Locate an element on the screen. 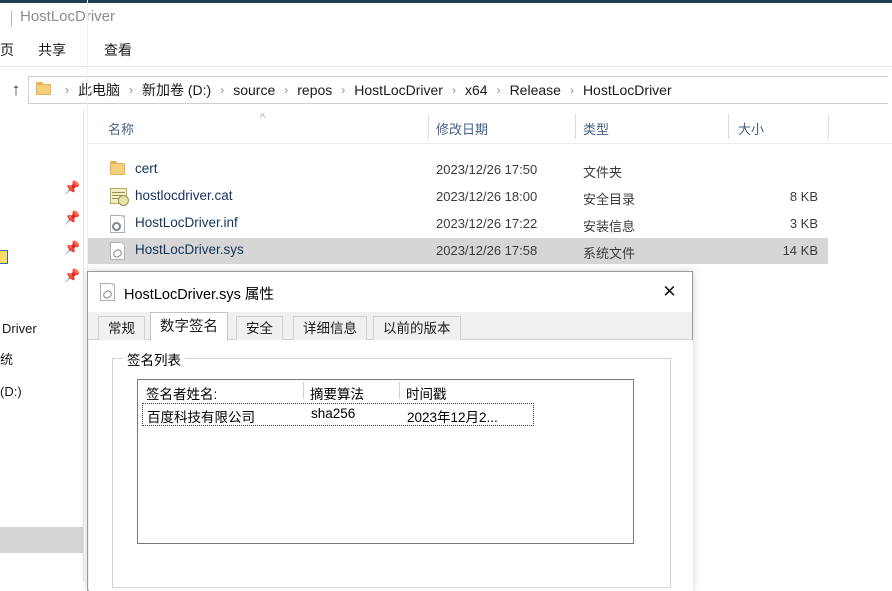 This screenshot has width=892, height=591. breadcrumb-item-x64: x64 is located at coordinates (476, 90).